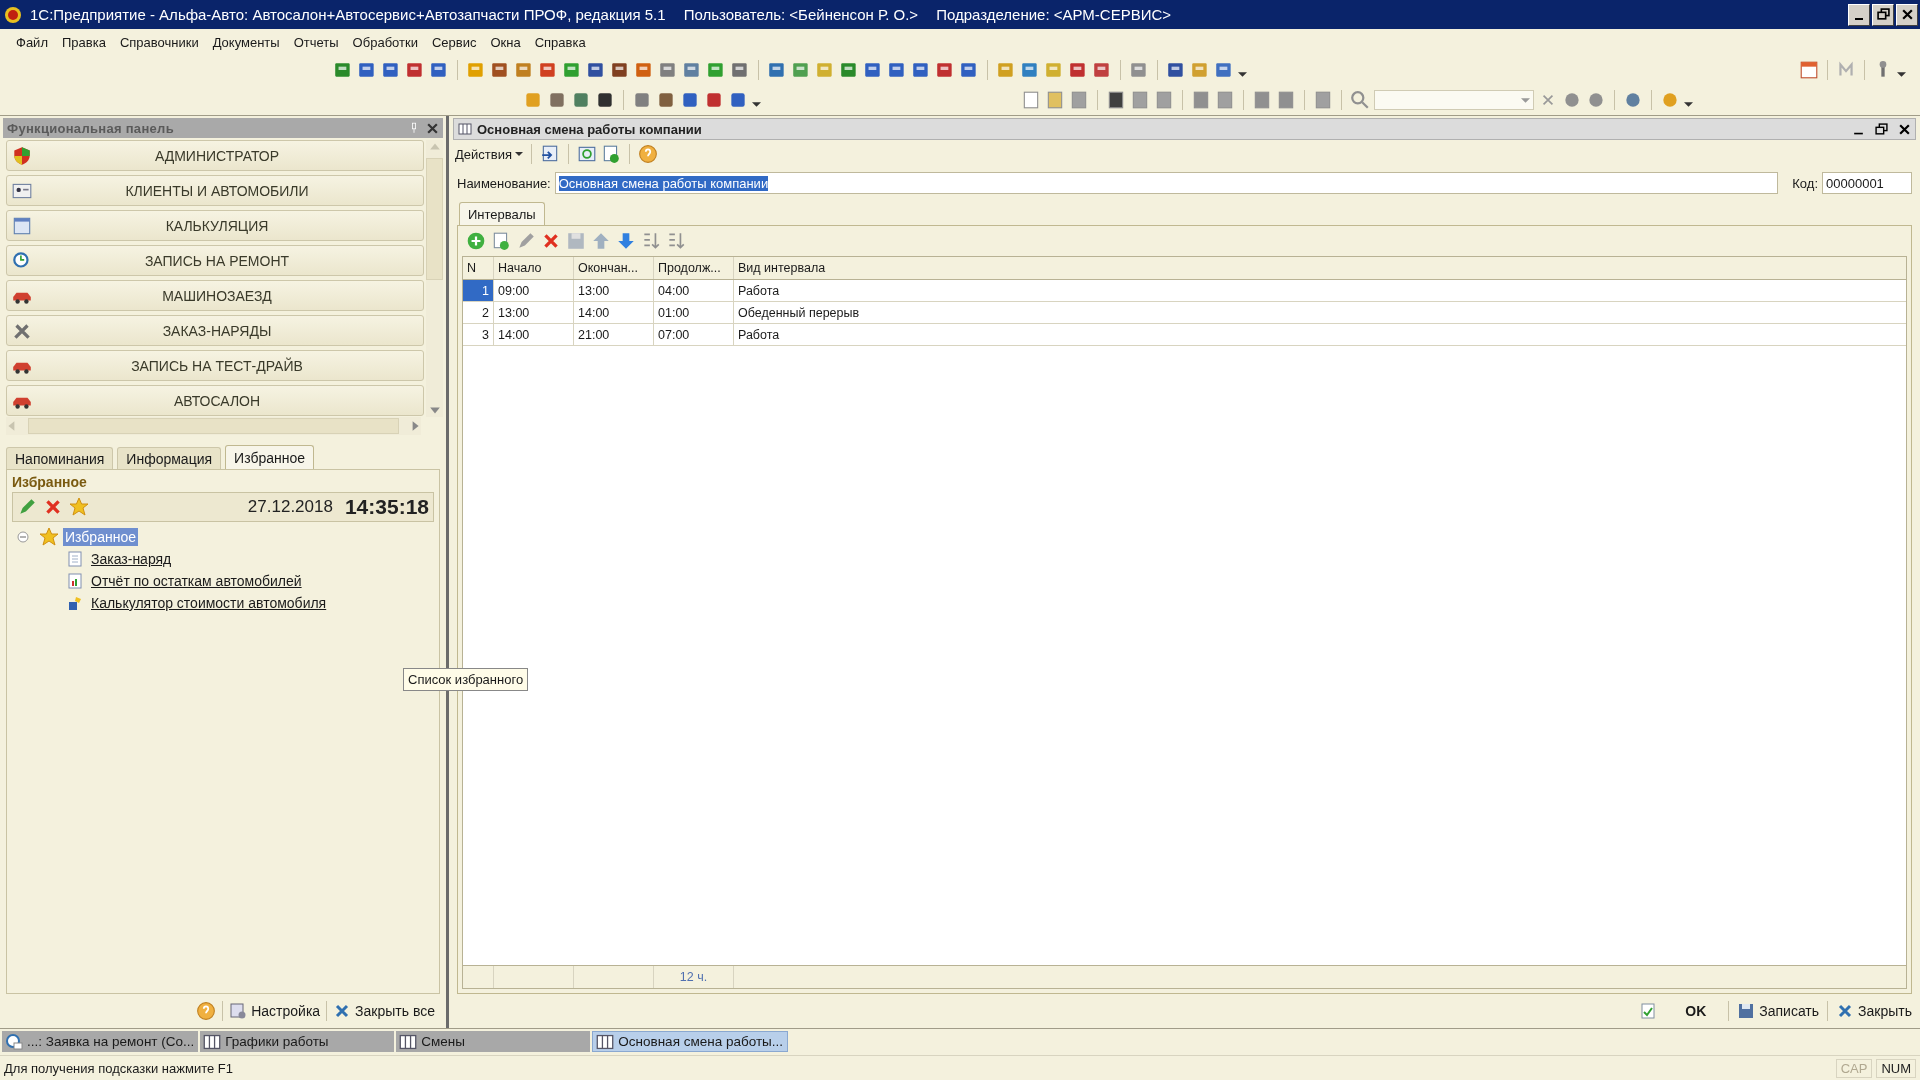 The width and height of the screenshot is (1920, 1080). Describe the element at coordinates (385, 42) in the screenshot. I see `menu-item: Обработки` at that location.